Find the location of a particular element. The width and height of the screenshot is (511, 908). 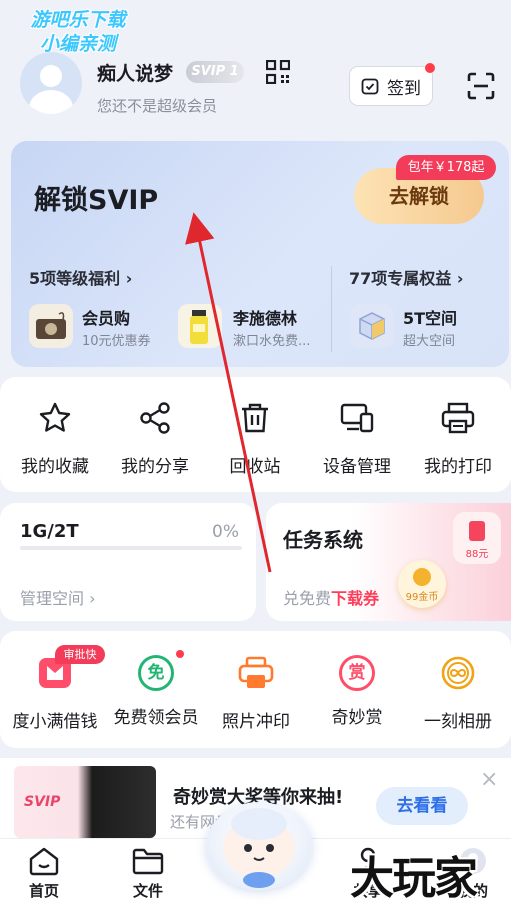

tool-recycle-bin: 回收站 is located at coordinates (255, 438).